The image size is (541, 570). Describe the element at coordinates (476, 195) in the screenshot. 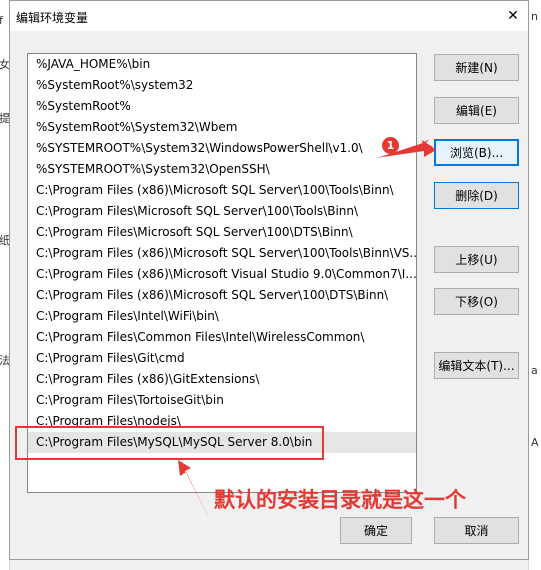

I see `delete-button: 删除(D)` at that location.